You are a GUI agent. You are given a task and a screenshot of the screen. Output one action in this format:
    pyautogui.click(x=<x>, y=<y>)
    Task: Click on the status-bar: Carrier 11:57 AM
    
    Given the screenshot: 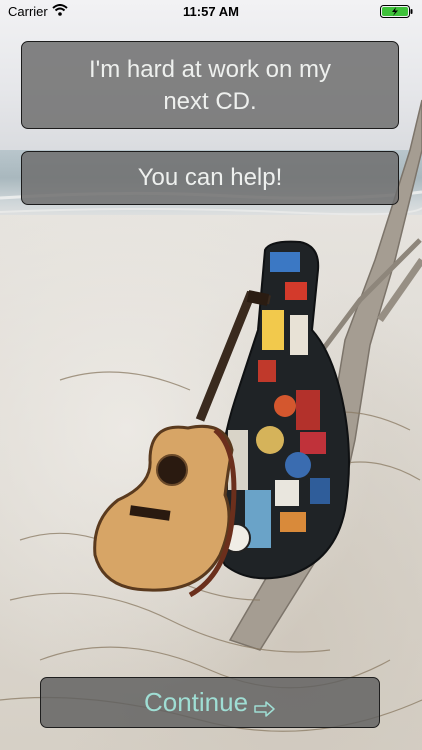 What is the action you would take?
    pyautogui.click(x=211, y=12)
    